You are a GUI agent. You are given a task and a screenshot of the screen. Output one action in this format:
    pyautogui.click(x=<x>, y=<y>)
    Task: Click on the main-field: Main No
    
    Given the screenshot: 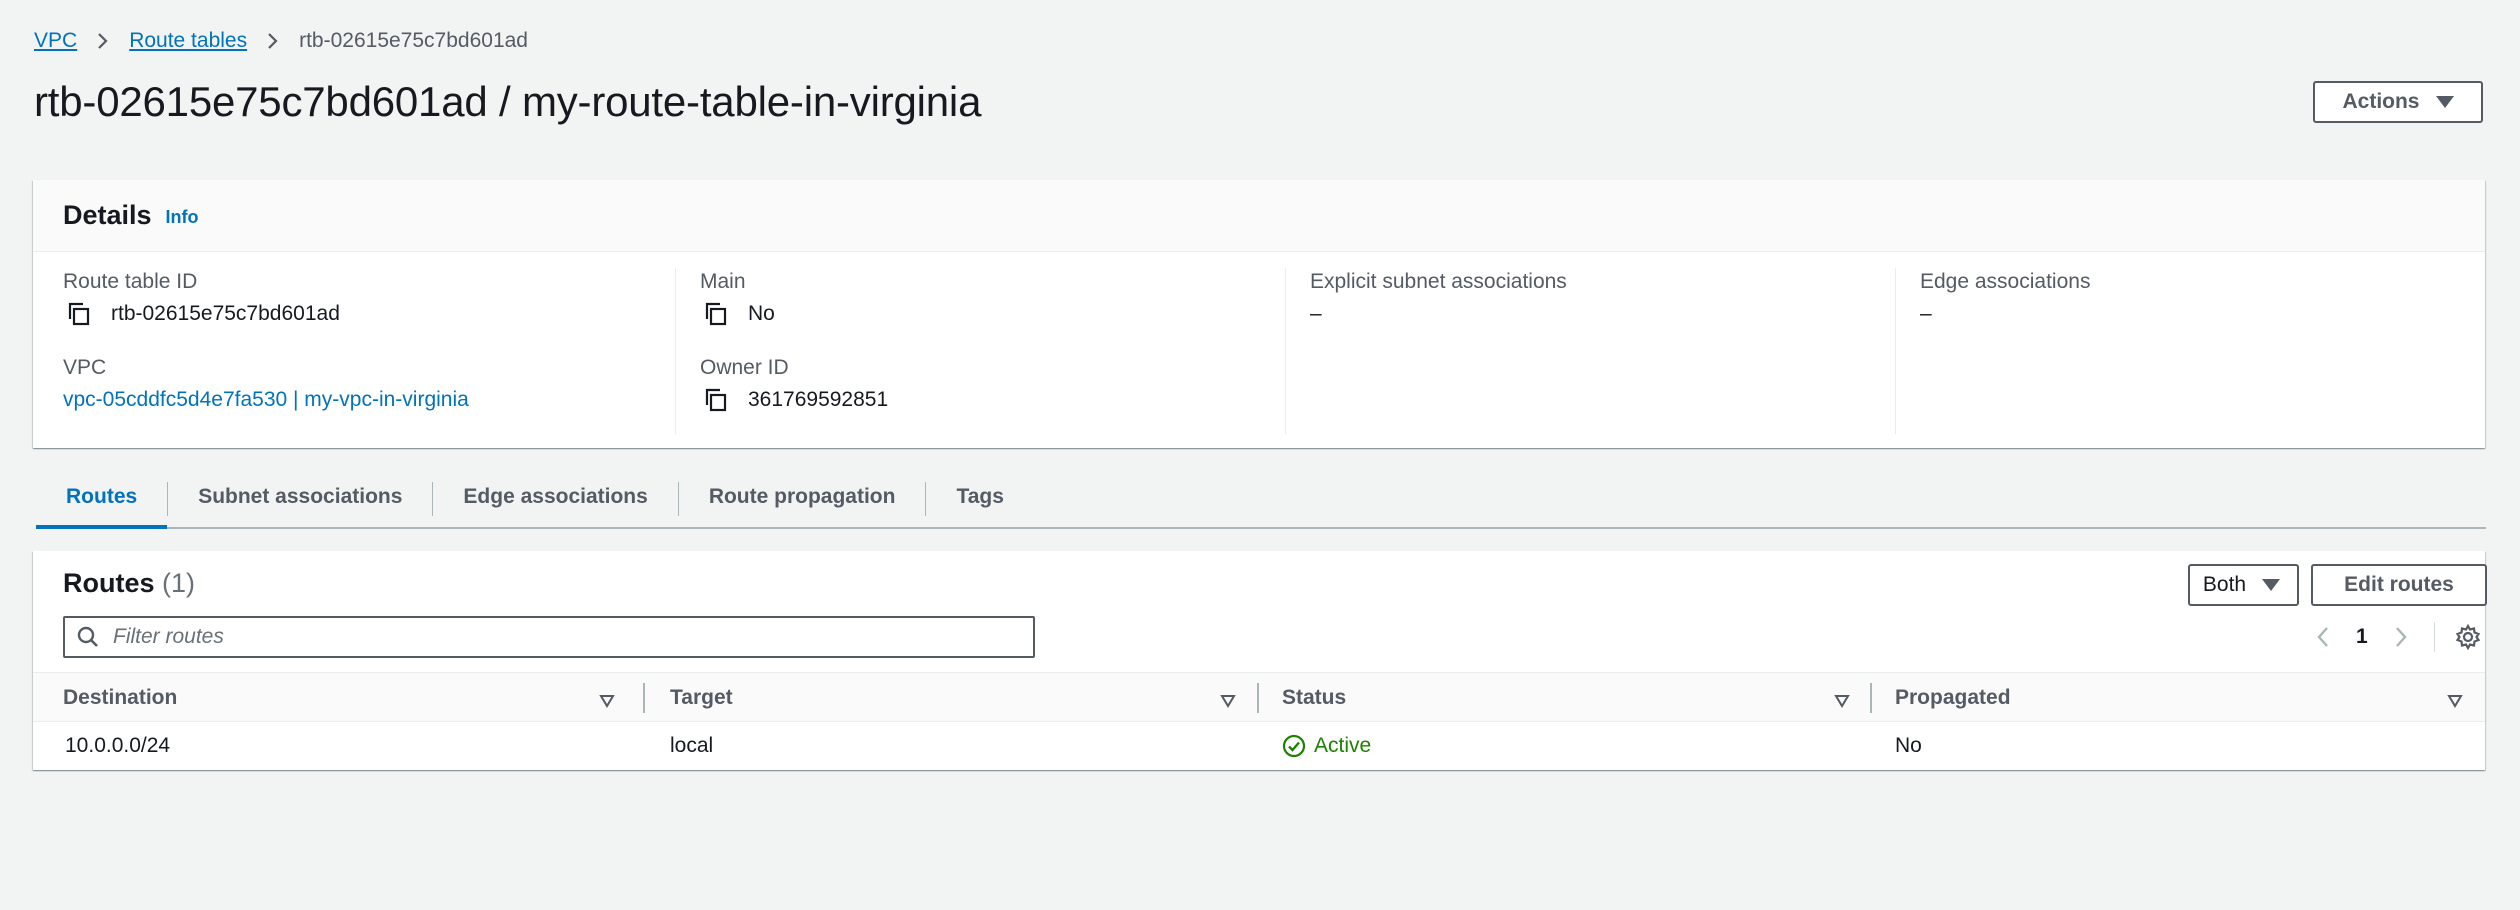 What is the action you would take?
    pyautogui.click(x=992, y=298)
    